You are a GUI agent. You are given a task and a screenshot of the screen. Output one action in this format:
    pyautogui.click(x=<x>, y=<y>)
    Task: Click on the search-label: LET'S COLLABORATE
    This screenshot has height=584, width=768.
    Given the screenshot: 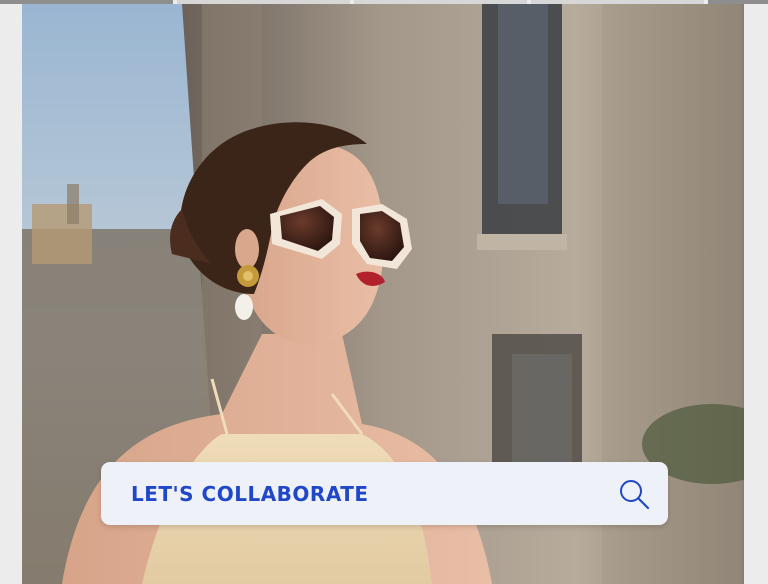 What is the action you would take?
    pyautogui.click(x=250, y=493)
    